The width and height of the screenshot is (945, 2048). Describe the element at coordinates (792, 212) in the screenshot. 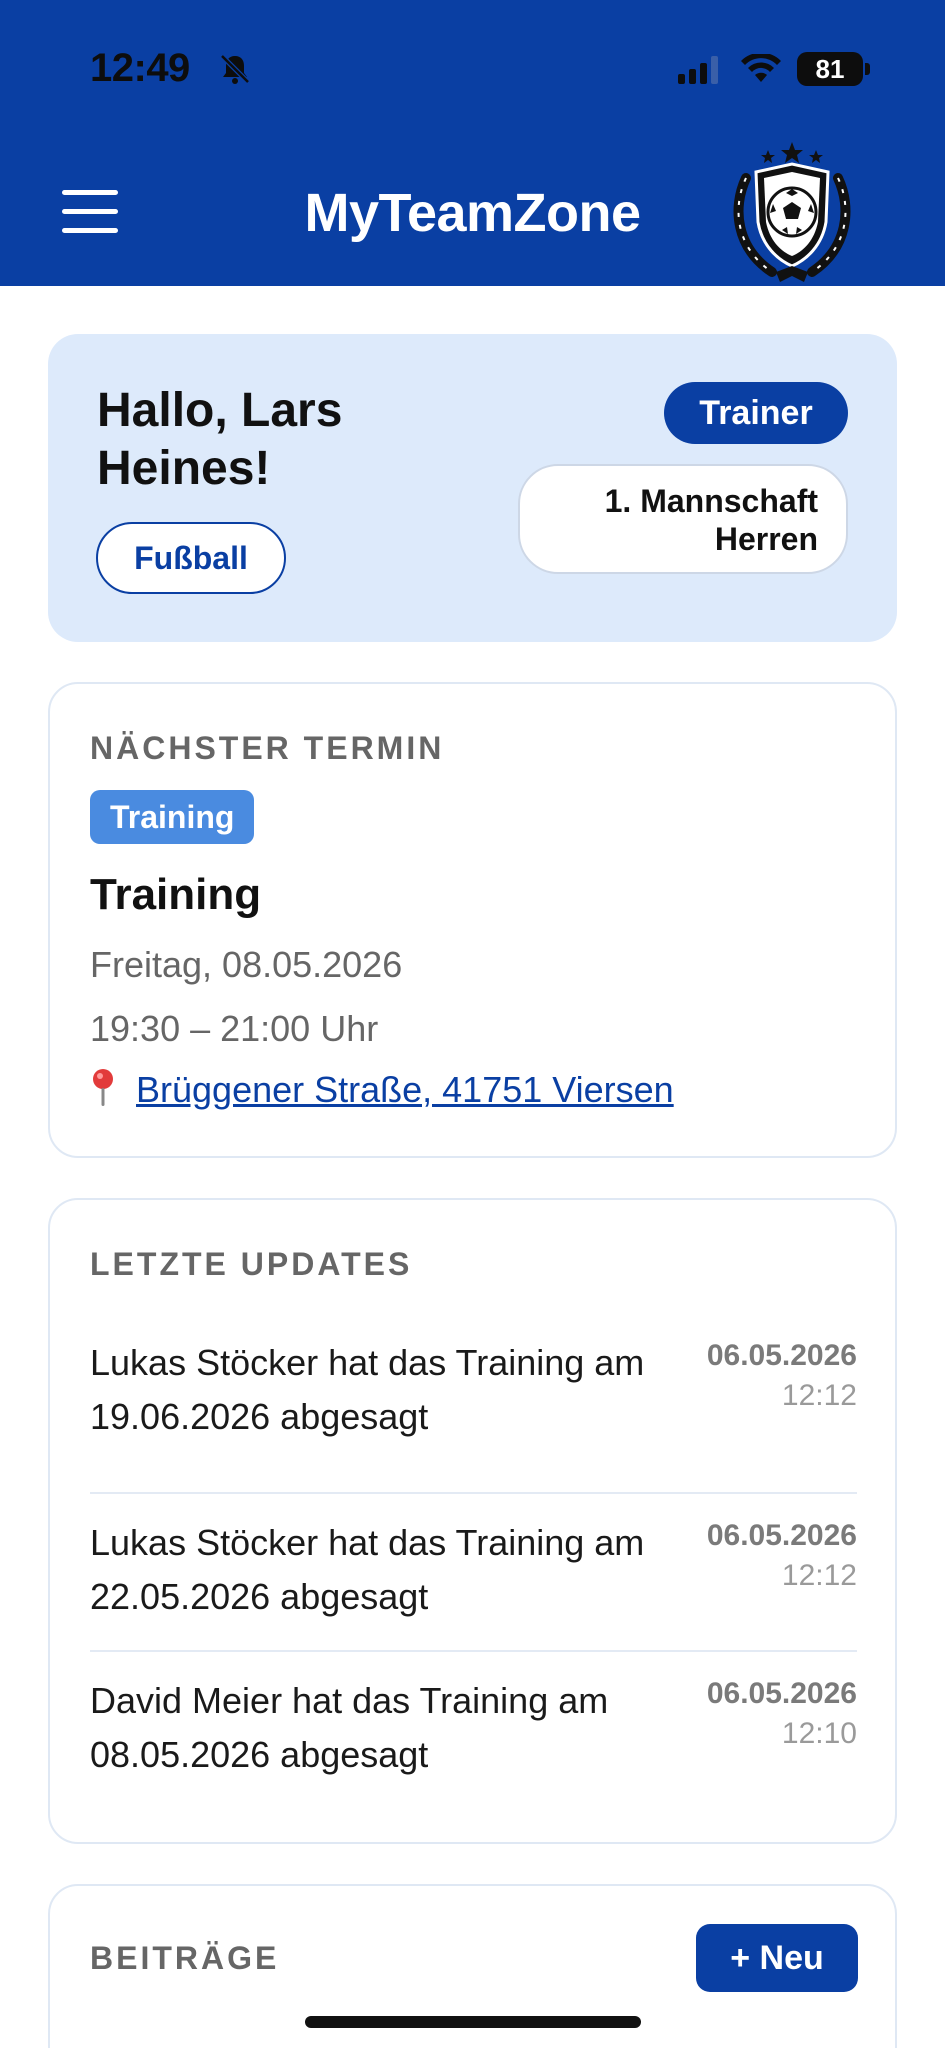

I see `football-crest-logo` at that location.